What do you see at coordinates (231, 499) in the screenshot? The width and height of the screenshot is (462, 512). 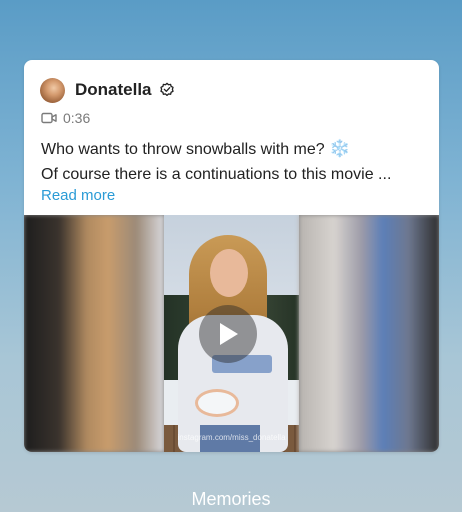 I see `memories-label: Memories` at bounding box center [231, 499].